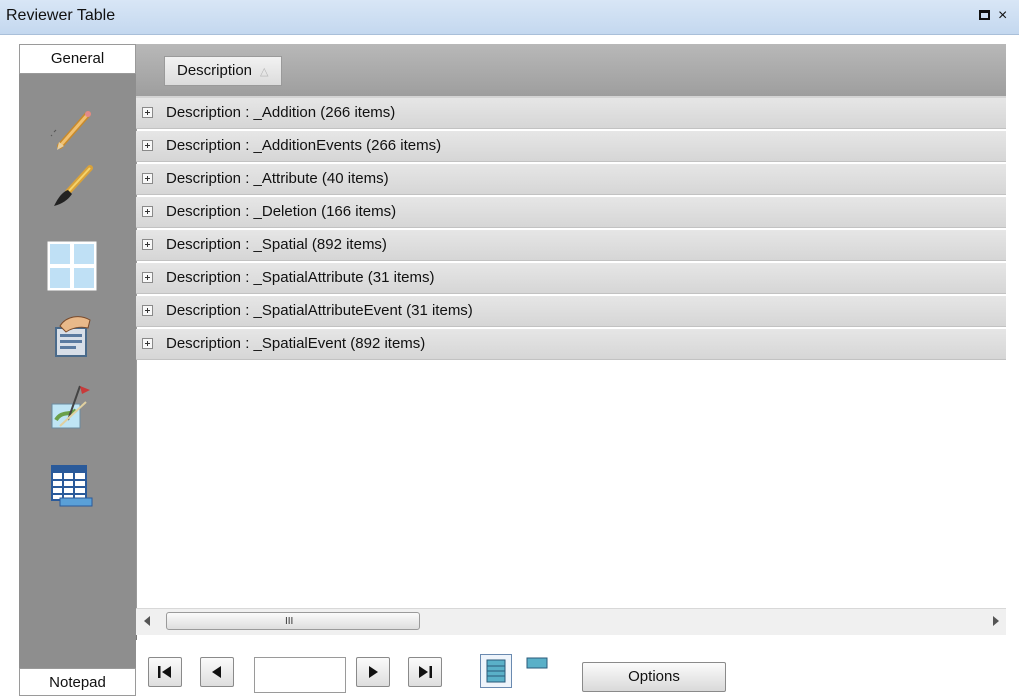 This screenshot has height=697, width=1019. Describe the element at coordinates (996, 621) in the screenshot. I see `scroll-right-icon` at that location.